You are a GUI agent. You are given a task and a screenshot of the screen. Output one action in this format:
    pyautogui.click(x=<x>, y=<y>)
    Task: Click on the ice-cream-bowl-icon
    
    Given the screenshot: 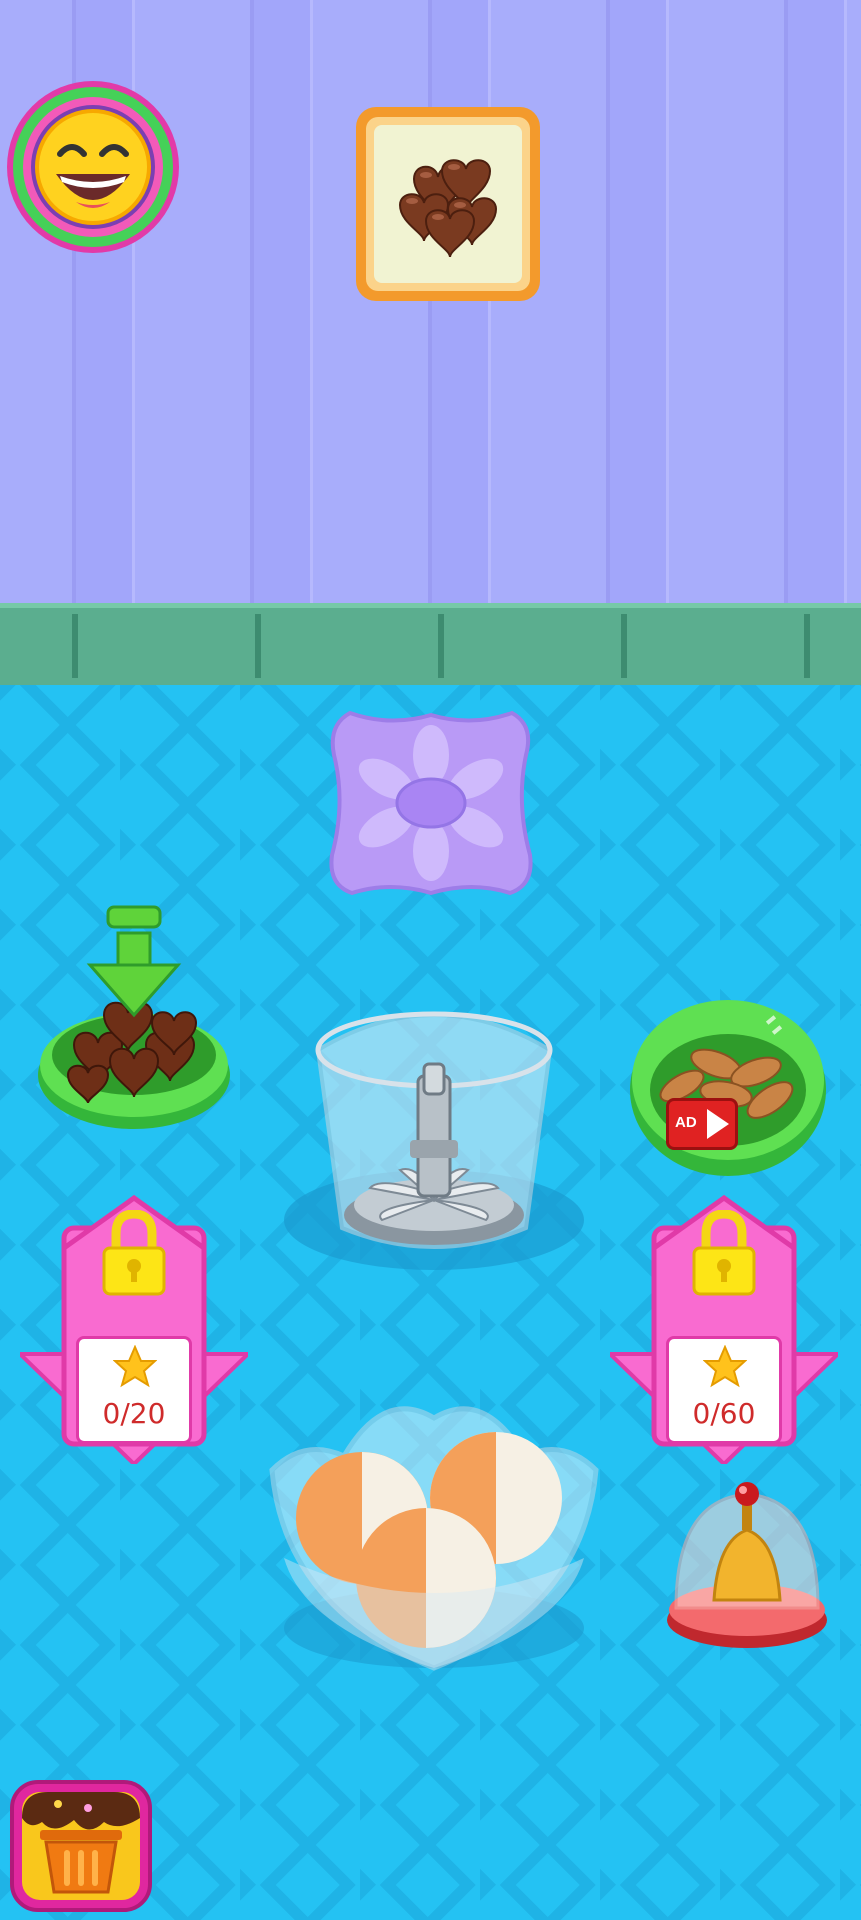 What is the action you would take?
    pyautogui.click(x=434, y=1538)
    